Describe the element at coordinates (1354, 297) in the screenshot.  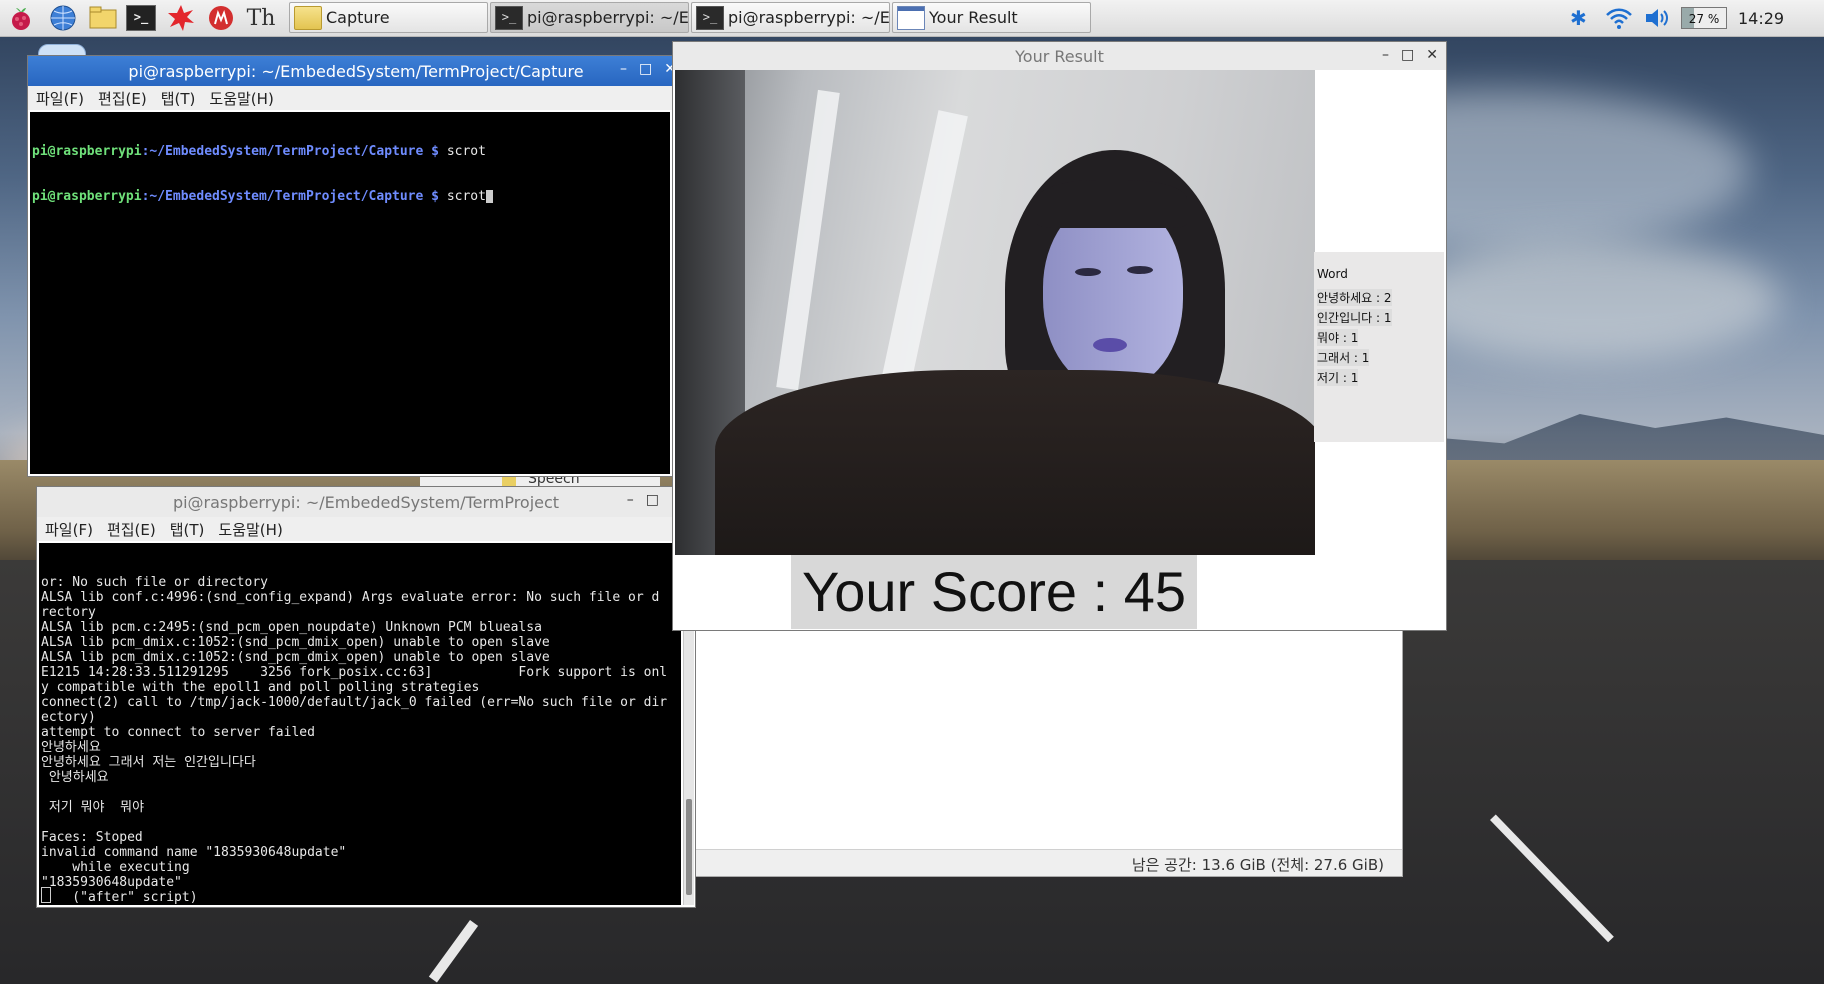
I see `word-count-item: 안녕하세요 : 2` at that location.